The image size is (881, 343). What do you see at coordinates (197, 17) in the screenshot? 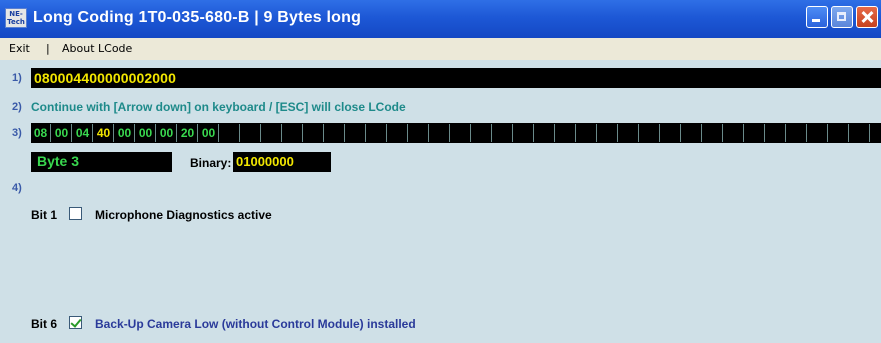
I see `window-title: Long Coding 1T0-035-680-B | 9 Bytes long` at bounding box center [197, 17].